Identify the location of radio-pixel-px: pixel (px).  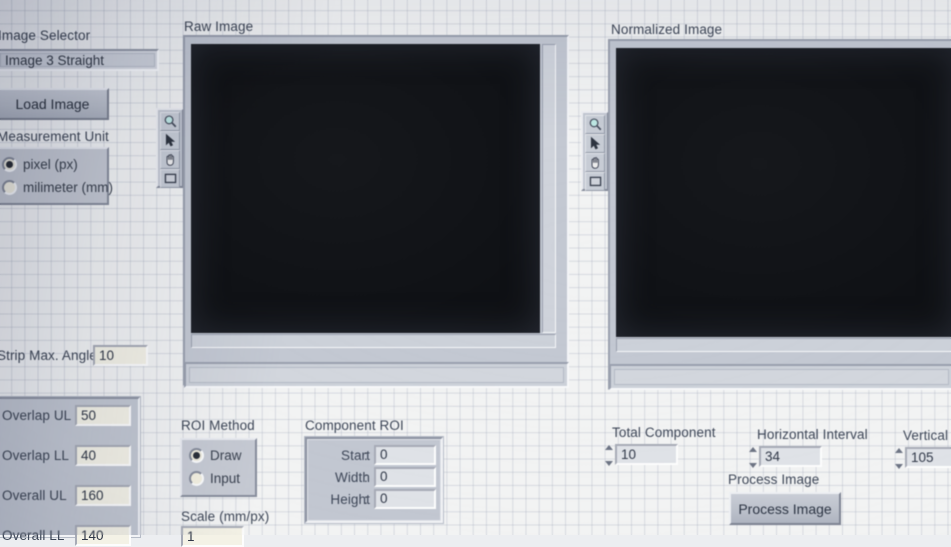
(40, 164).